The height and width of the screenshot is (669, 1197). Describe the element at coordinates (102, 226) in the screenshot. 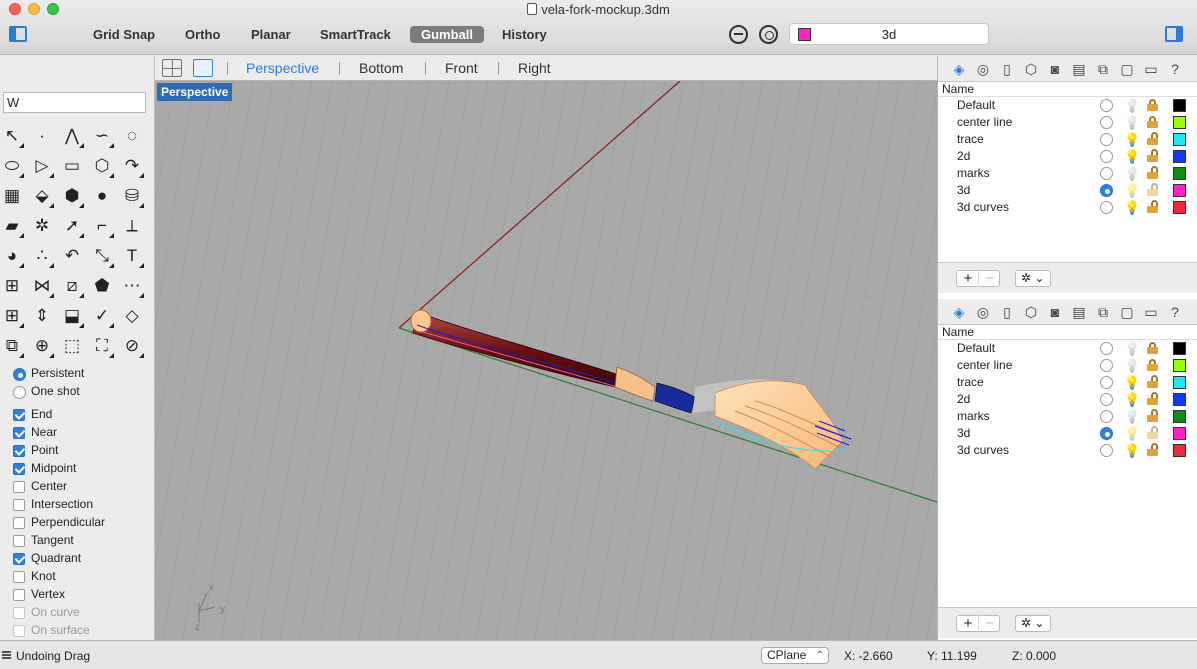

I see `trim-icon: ⌐` at that location.